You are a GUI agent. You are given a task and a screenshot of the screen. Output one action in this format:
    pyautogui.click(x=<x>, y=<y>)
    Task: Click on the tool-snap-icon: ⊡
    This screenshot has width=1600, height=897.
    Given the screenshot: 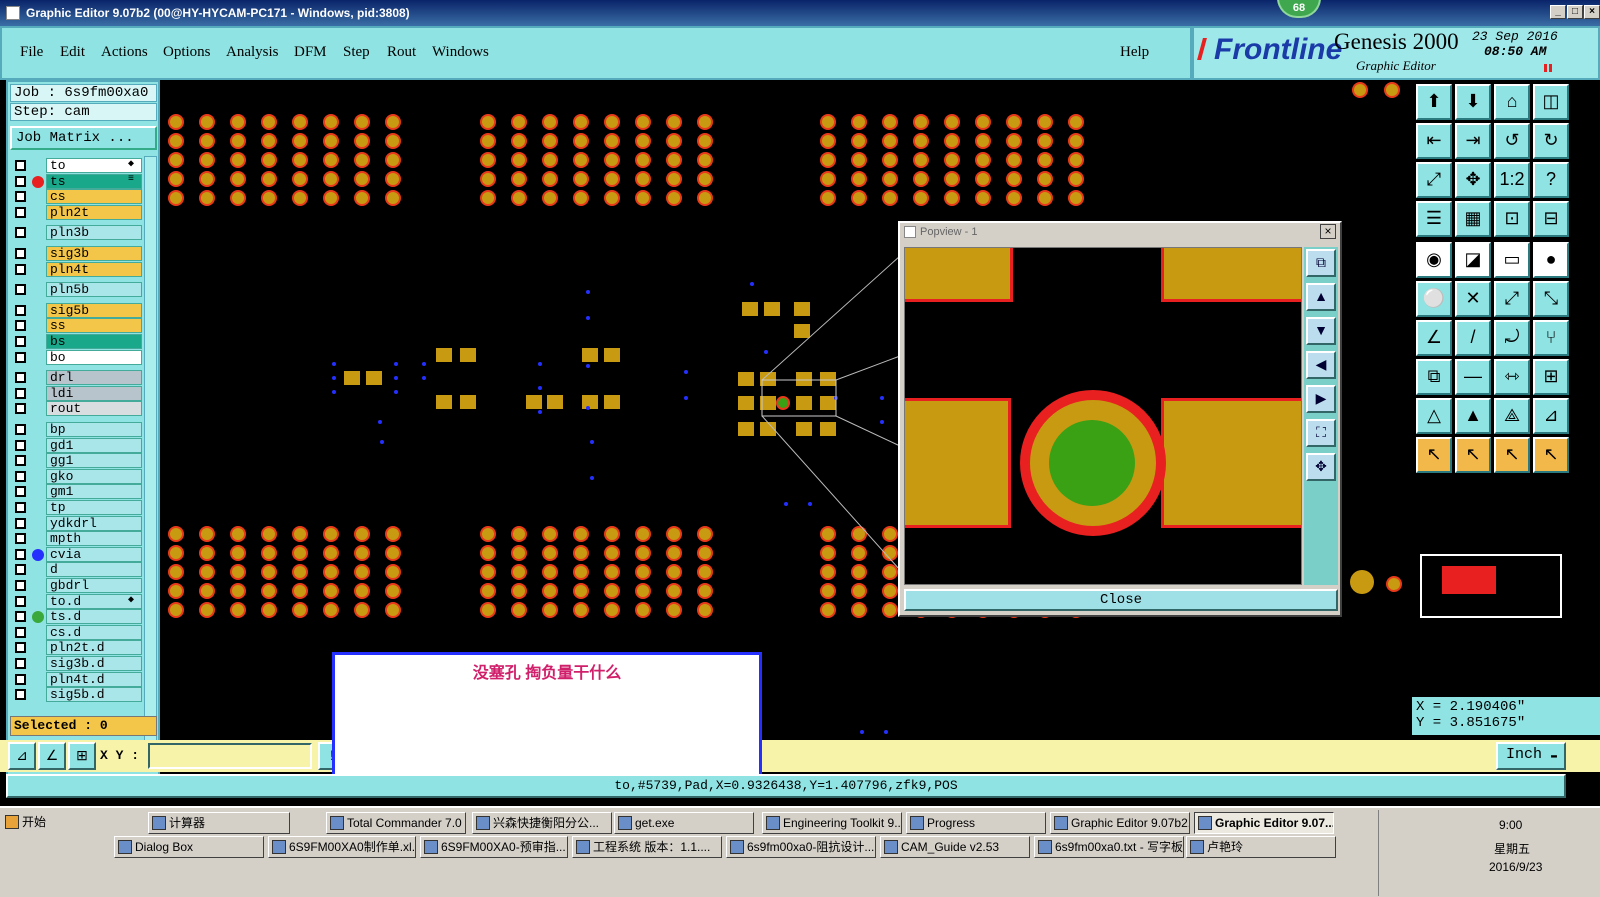 What is the action you would take?
    pyautogui.click(x=1512, y=219)
    